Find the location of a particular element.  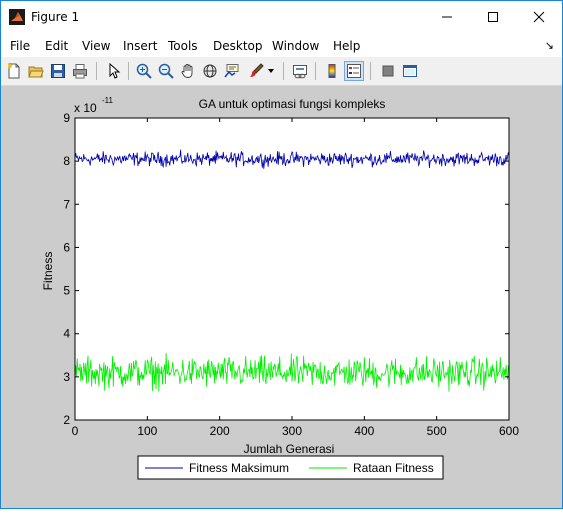

maximize-icon is located at coordinates (493, 17).